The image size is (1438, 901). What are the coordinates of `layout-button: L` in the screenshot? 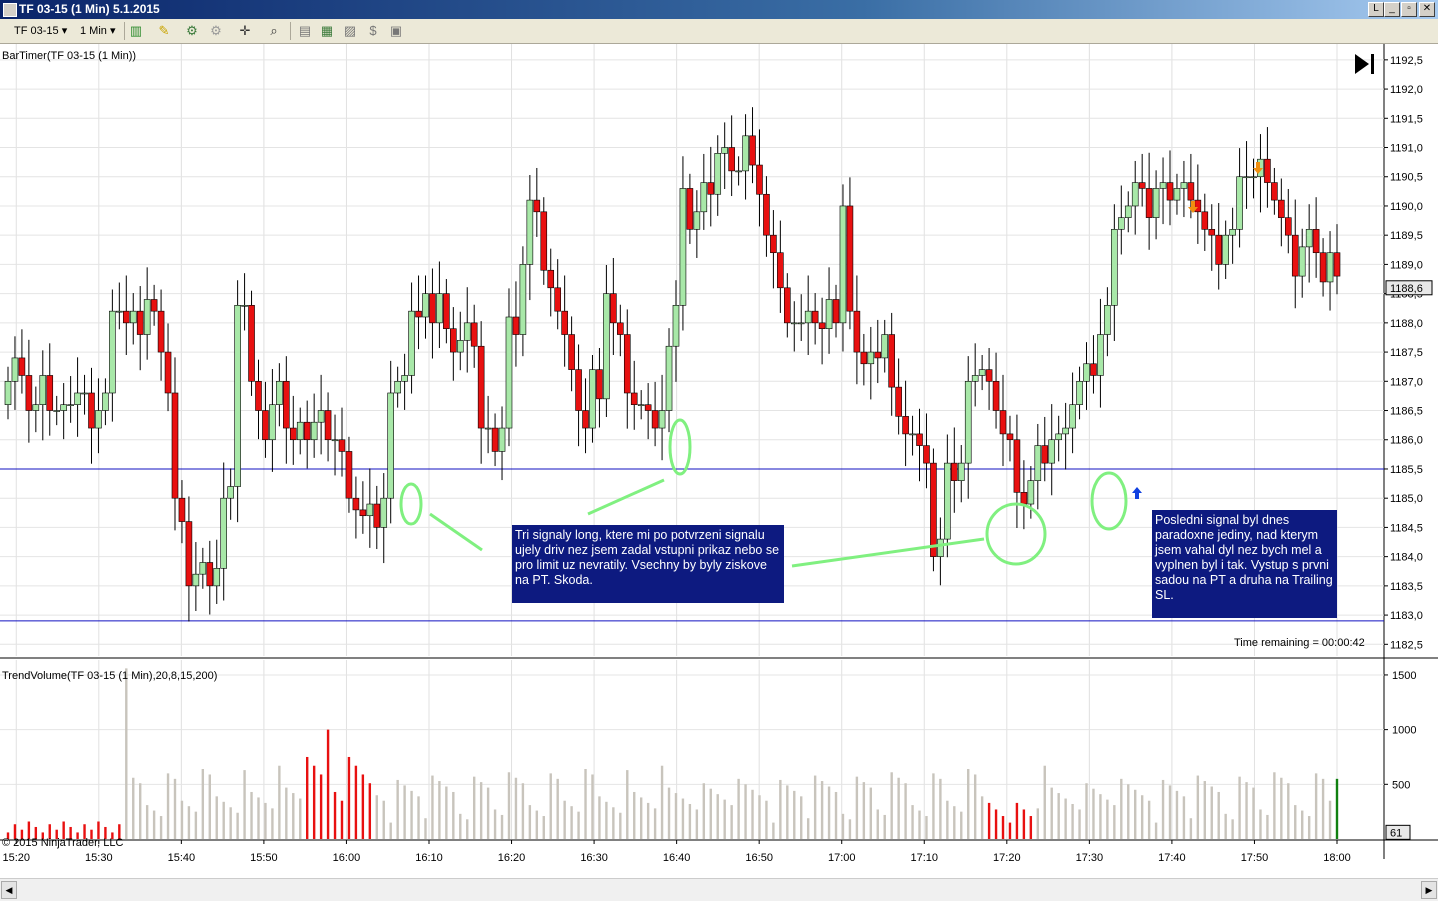 It's located at (1376, 9).